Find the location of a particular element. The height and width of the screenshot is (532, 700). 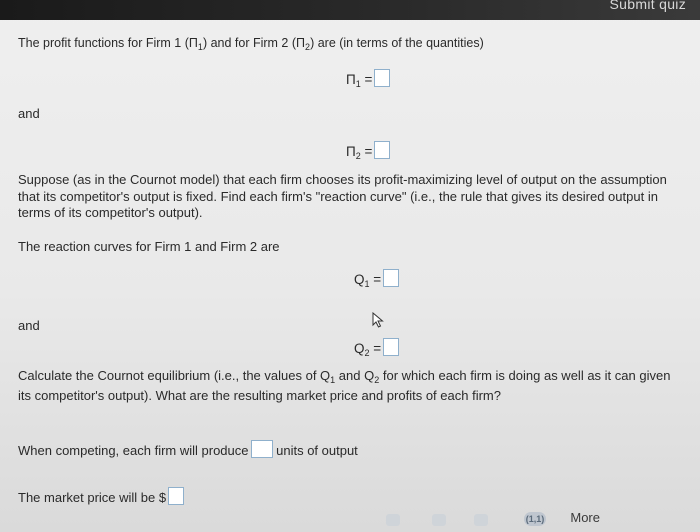

intro-text-b: ) and for Firm 2 (Π is located at coordinates (254, 43).